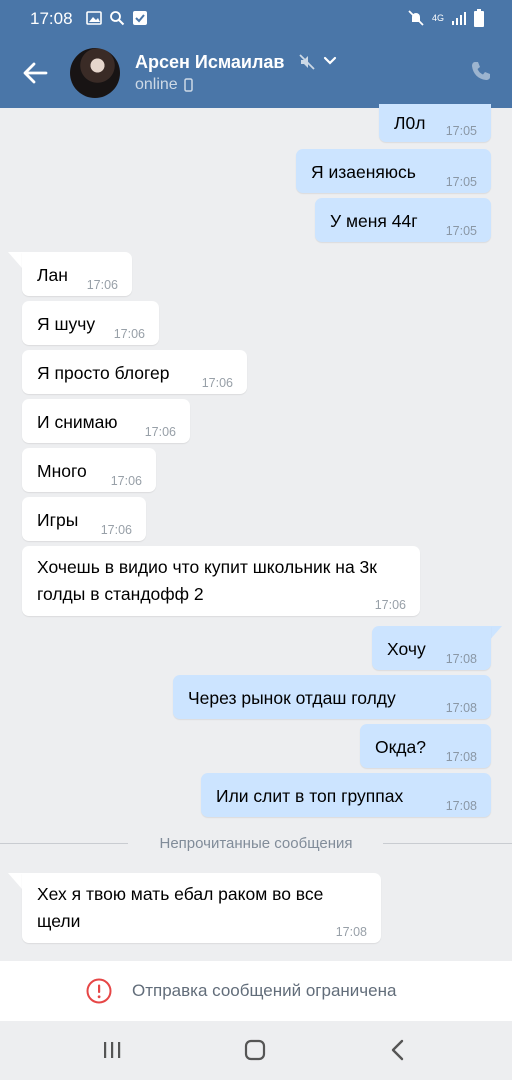 Image resolution: width=512 pixels, height=1080 pixels. I want to click on restricted-notice-text: Отправка сообщений ограничена, so click(264, 990).